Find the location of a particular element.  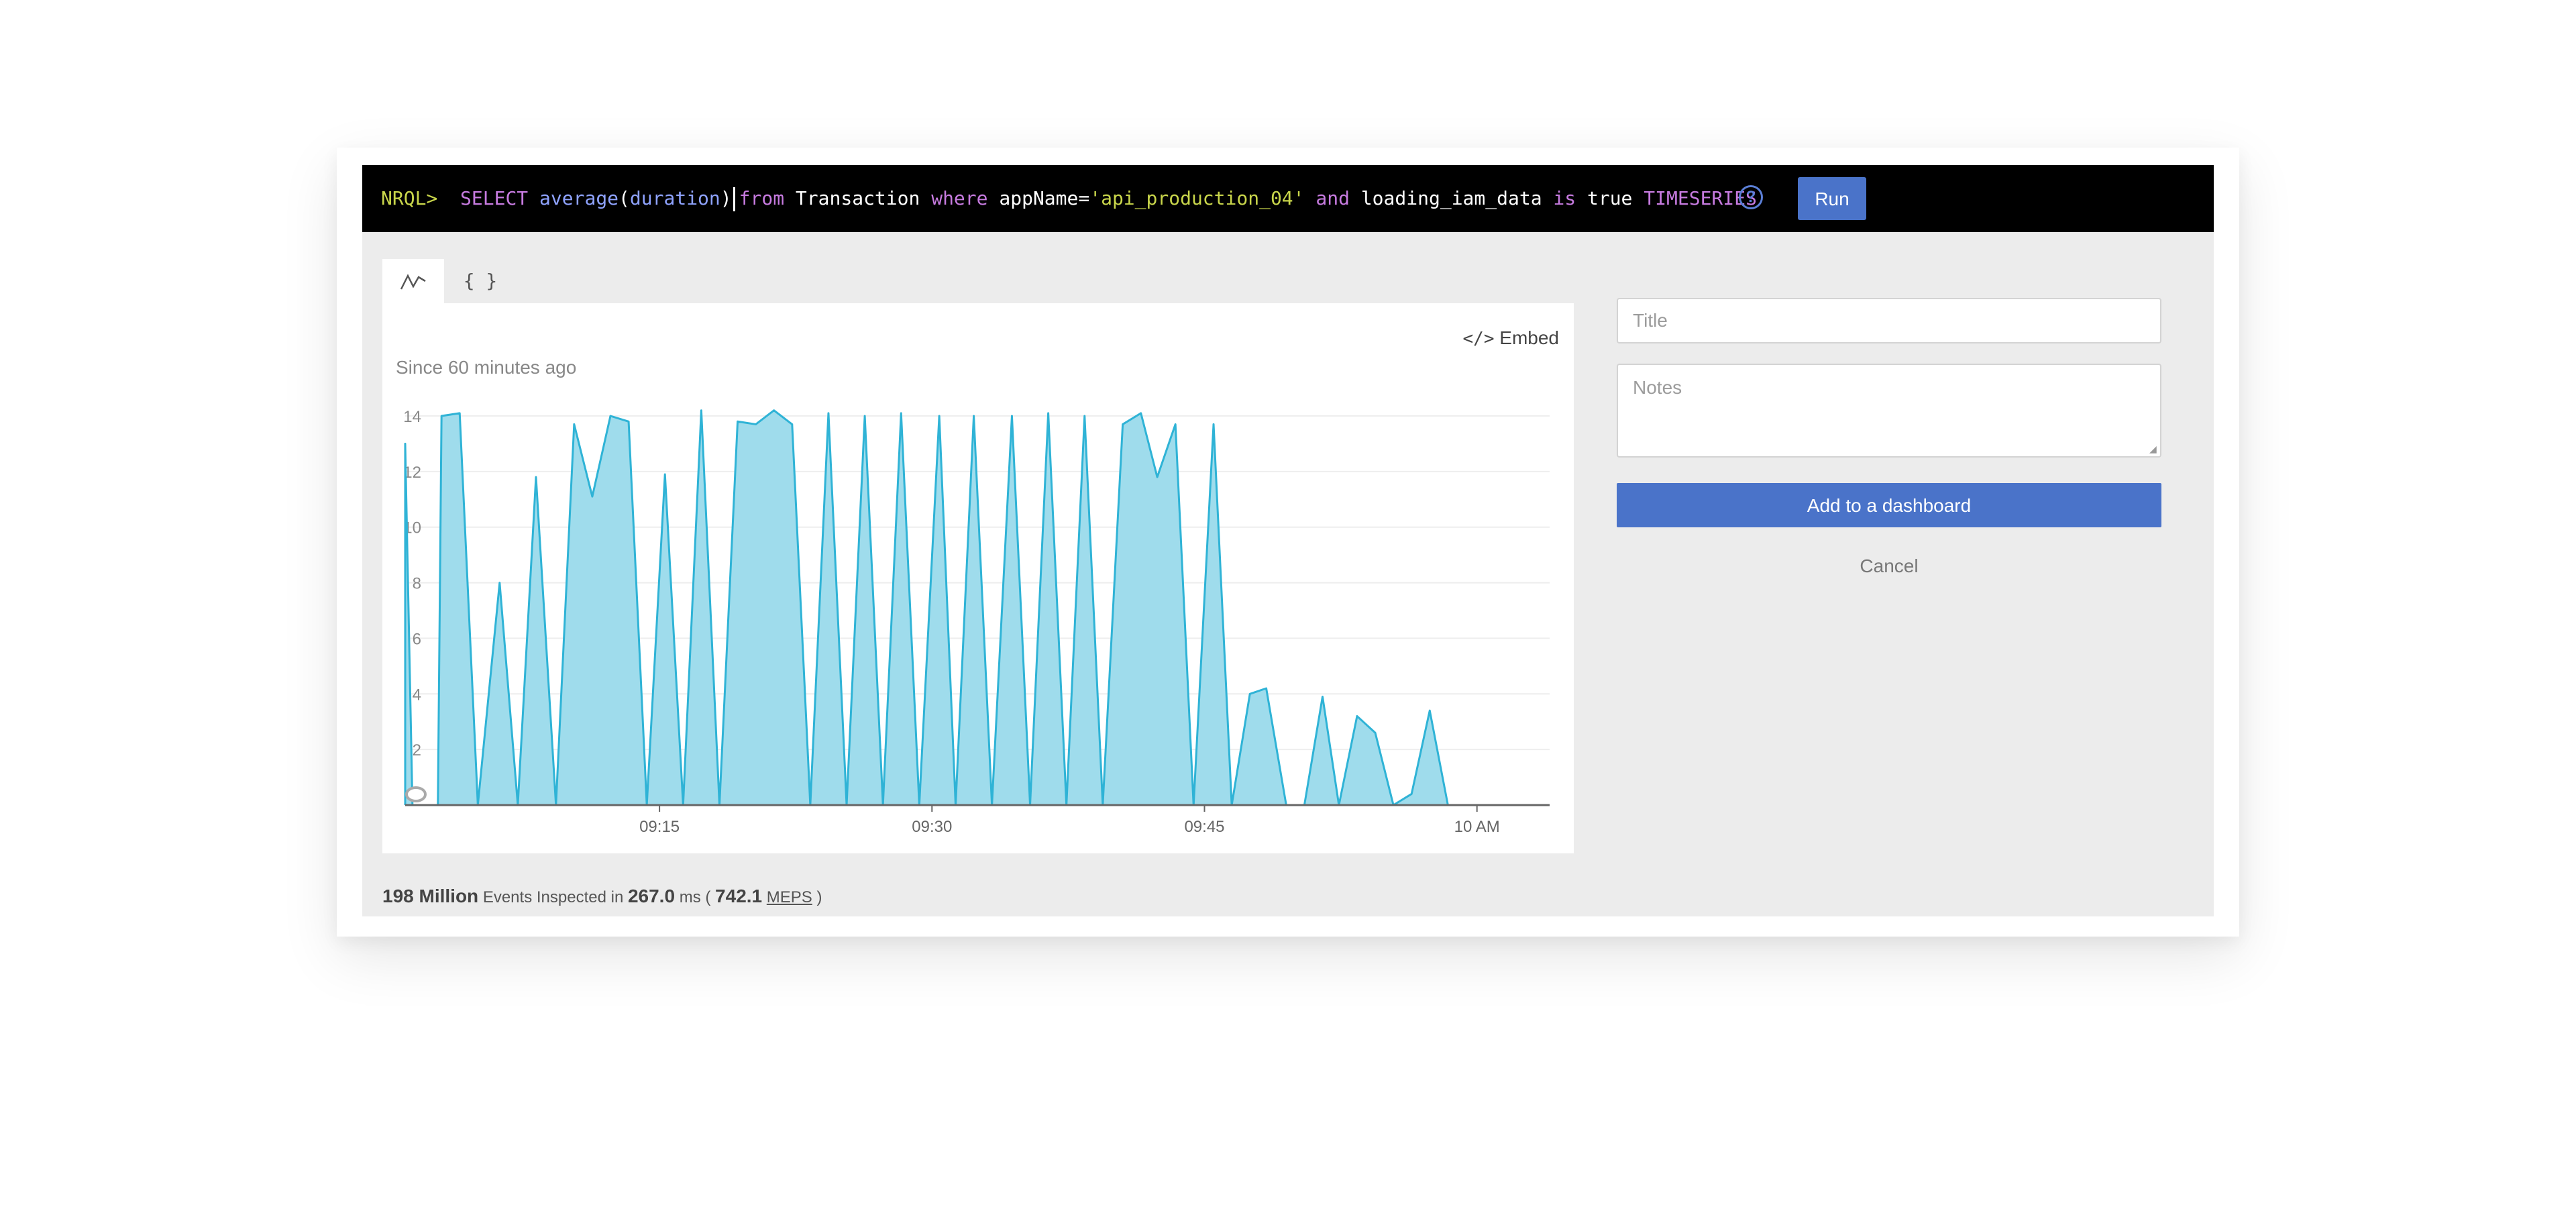

nrql-token: from is located at coordinates (767, 198).